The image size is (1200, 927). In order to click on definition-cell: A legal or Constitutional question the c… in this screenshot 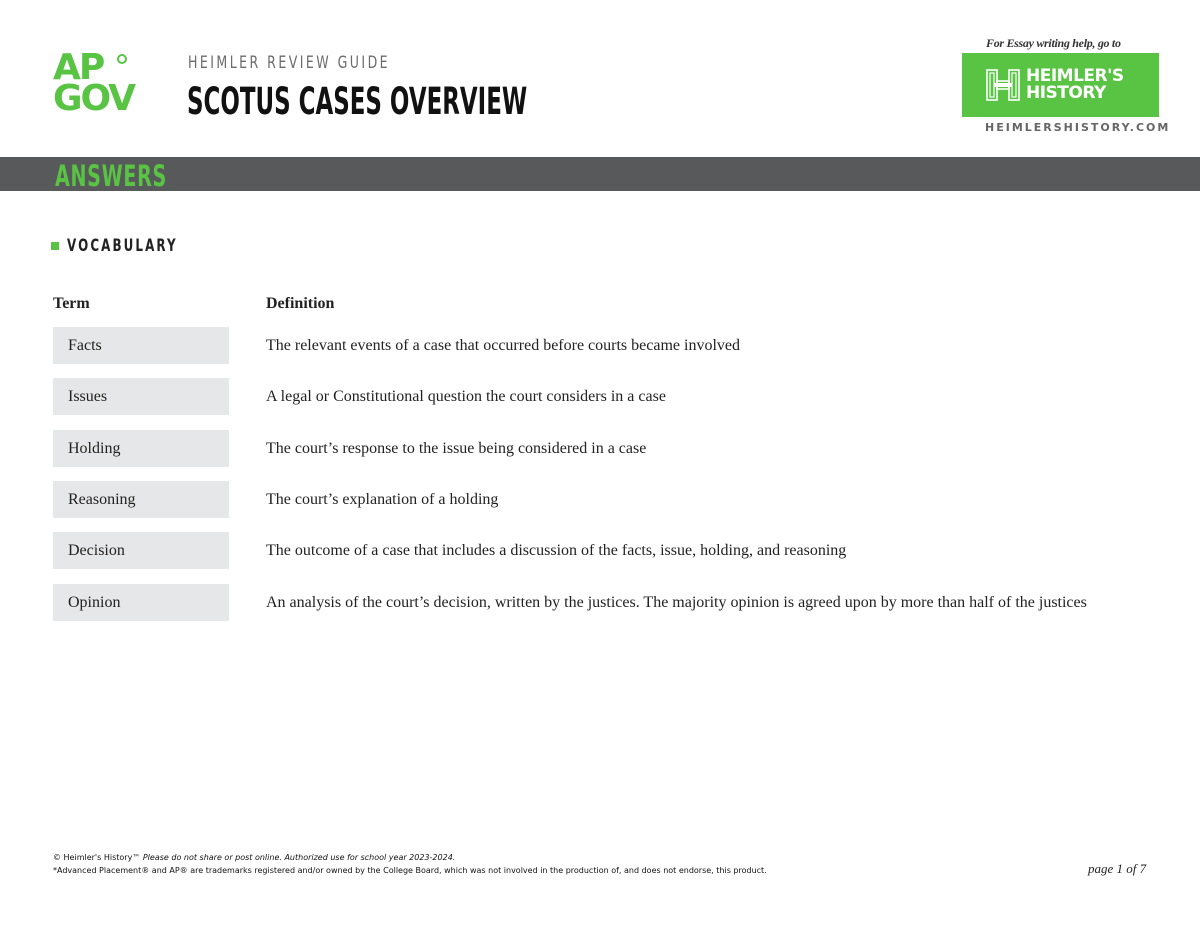, I will do `click(466, 396)`.